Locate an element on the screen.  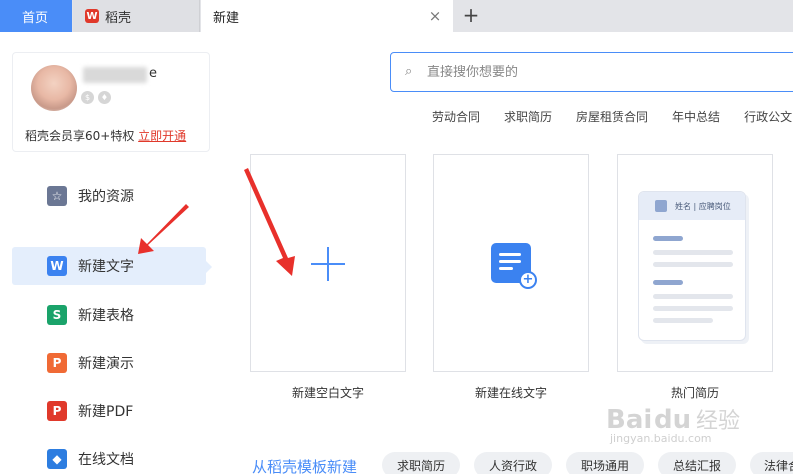
new-blank-doc-label: 新建空白文字 is located at coordinates (327, 393).